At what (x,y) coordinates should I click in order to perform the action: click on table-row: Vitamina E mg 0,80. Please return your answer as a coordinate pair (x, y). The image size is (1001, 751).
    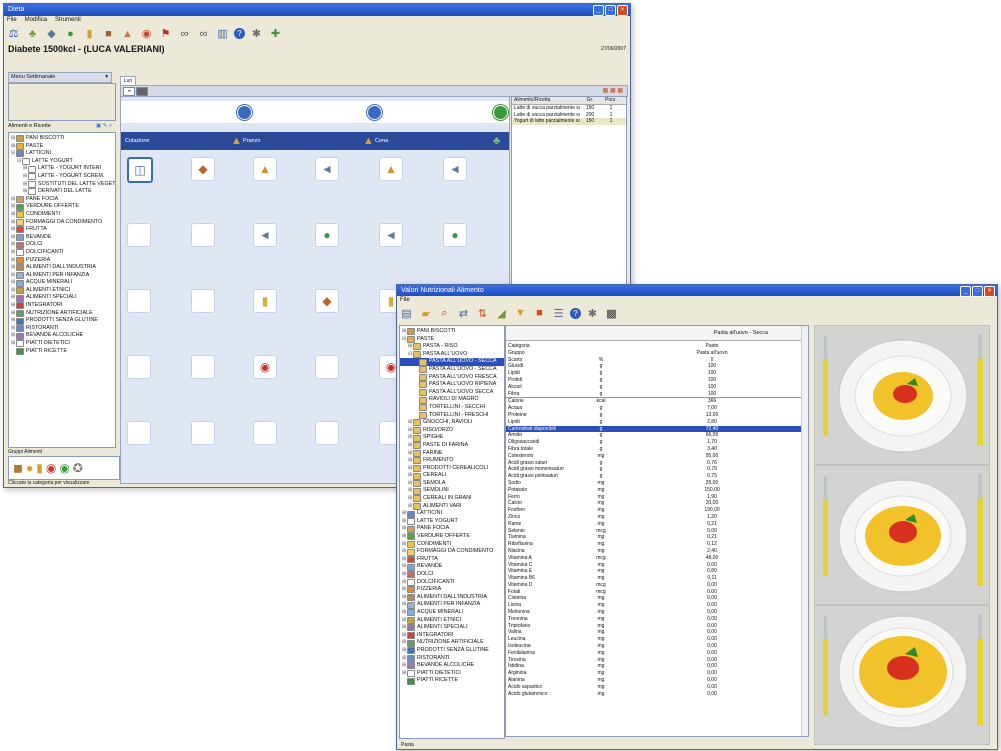
    Looking at the image, I should click on (657, 571).